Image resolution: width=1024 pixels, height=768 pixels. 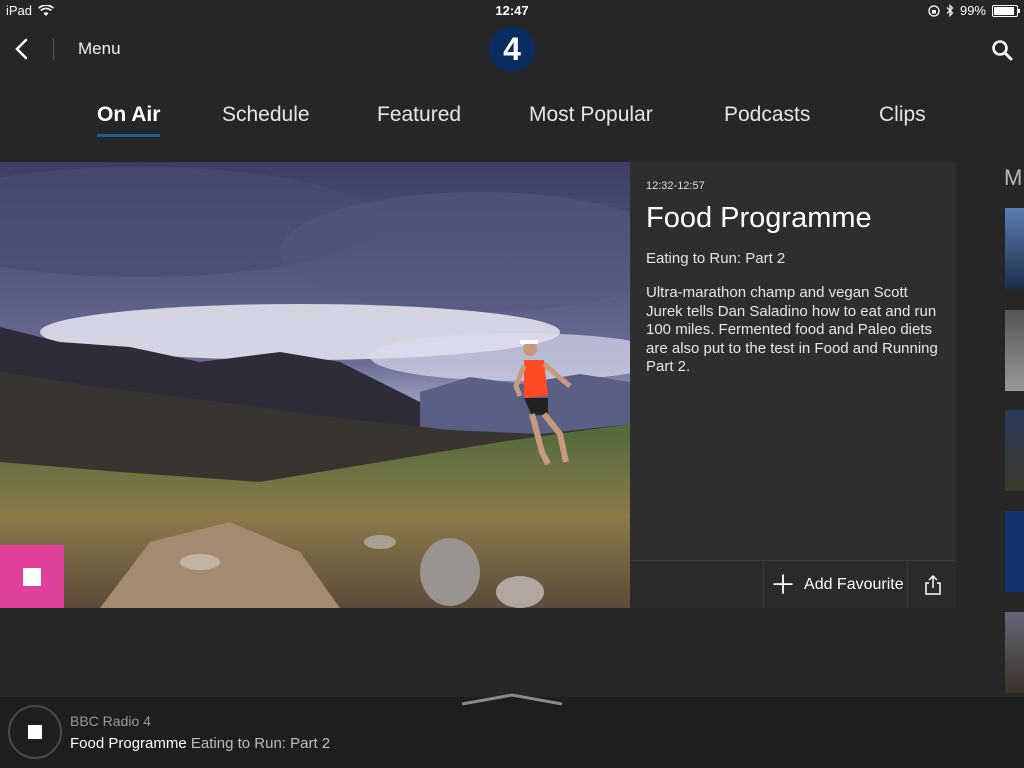 I want to click on share-icon, so click(x=932, y=584).